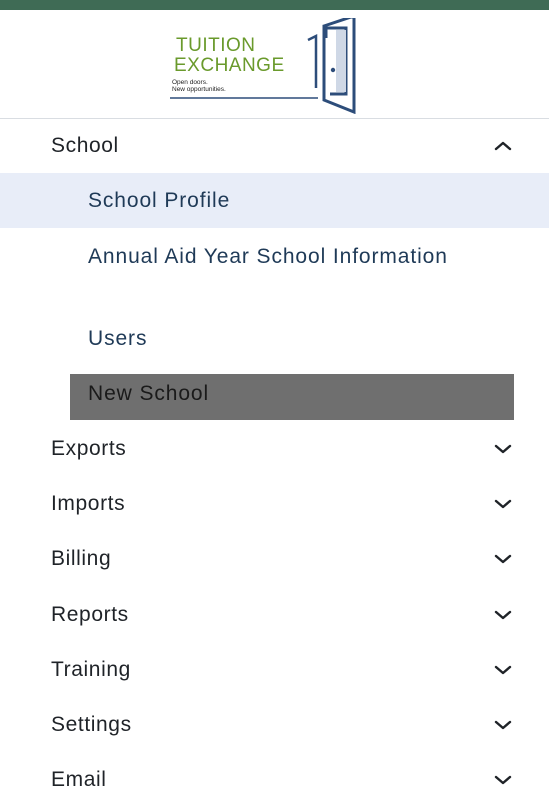  Describe the element at coordinates (503, 146) in the screenshot. I see `chevron-up-icon` at that location.